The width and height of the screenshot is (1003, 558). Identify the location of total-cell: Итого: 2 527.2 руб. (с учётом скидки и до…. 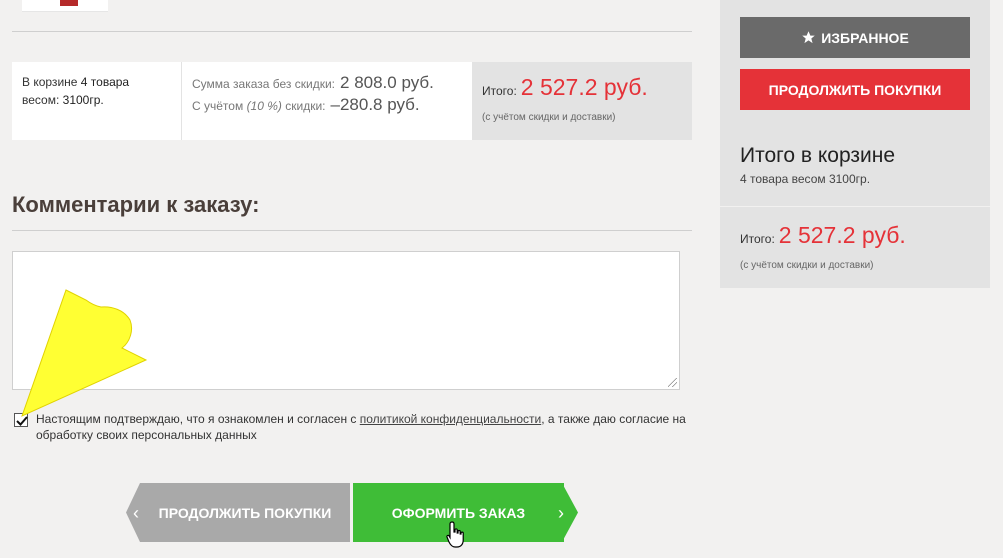
(582, 101).